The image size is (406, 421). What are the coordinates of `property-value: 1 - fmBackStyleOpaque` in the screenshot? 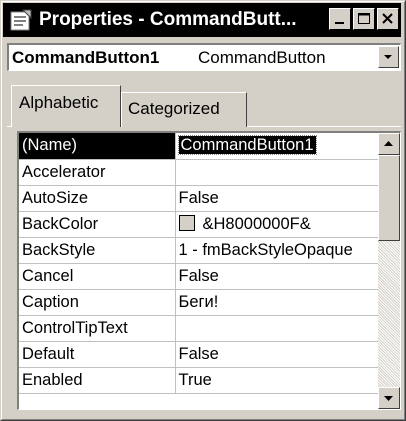 It's located at (277, 250).